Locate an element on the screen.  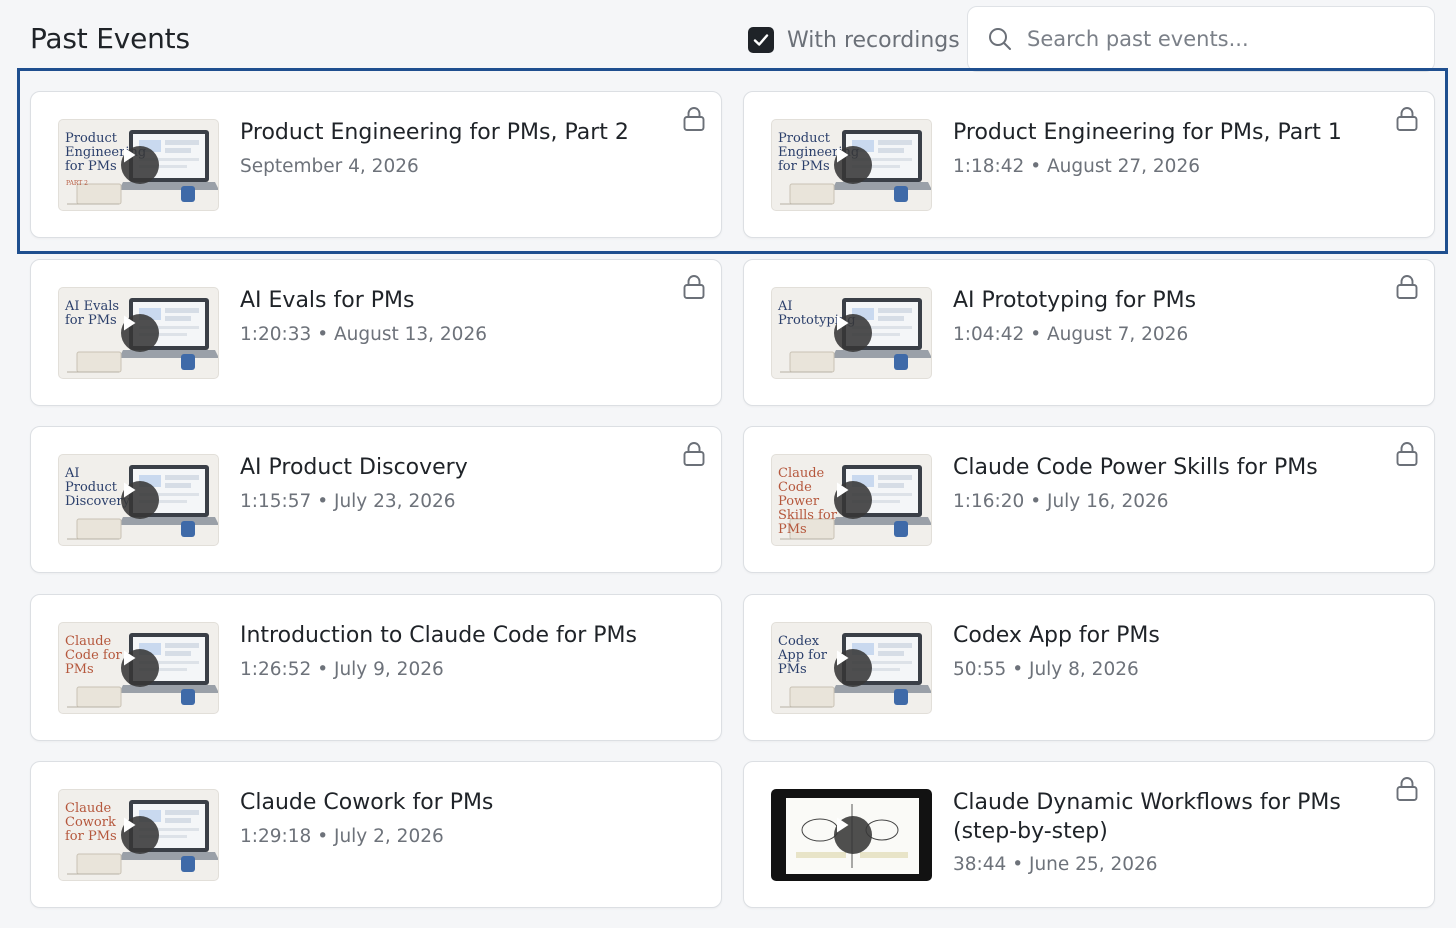
event-meta: 50:55 • July 8, 2026 is located at coordinates (1046, 669).